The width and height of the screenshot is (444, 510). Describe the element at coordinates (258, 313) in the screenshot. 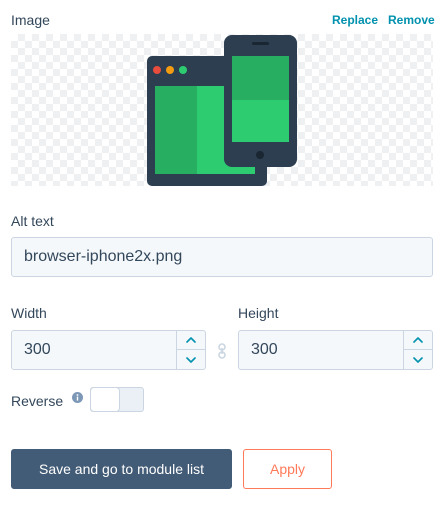

I see `height-label: Height` at that location.